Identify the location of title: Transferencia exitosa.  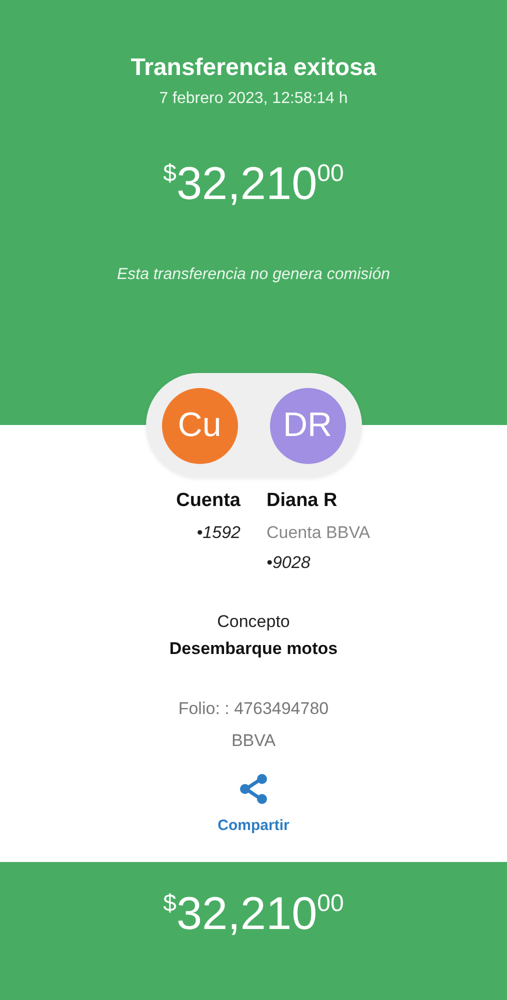
(253, 68).